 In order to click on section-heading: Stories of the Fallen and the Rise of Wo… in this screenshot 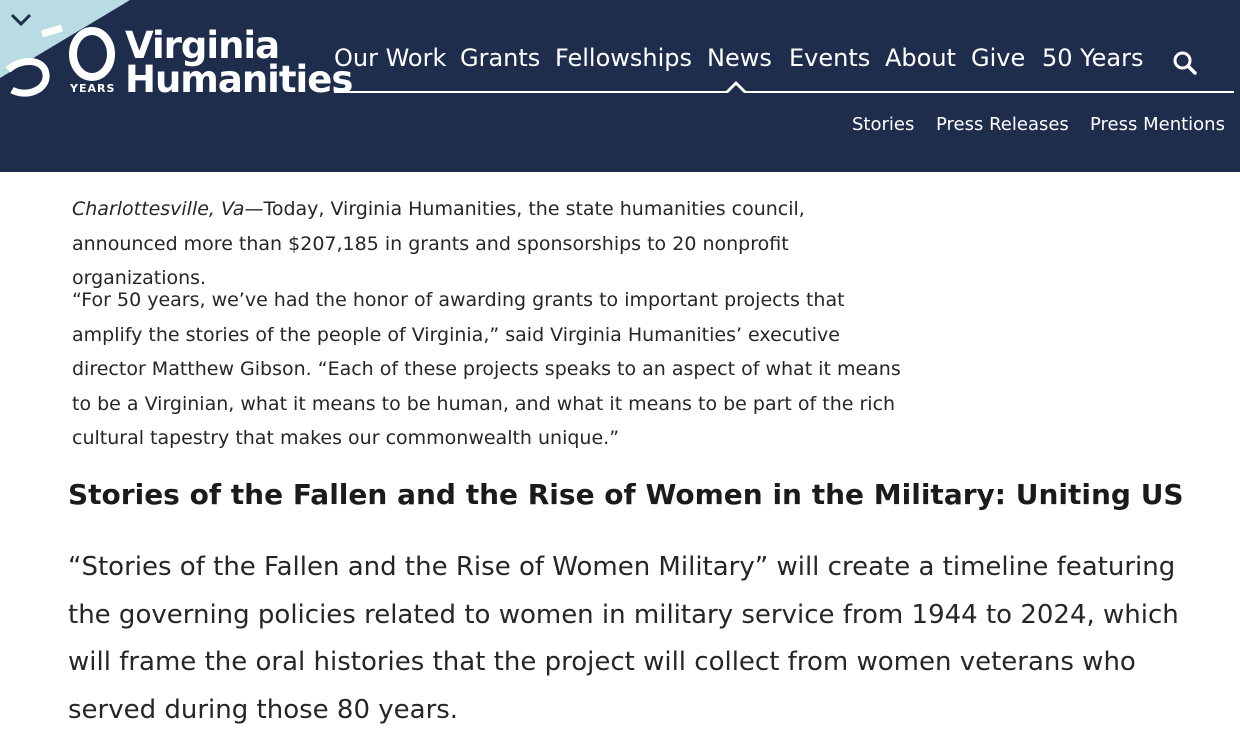, I will do `click(626, 494)`.